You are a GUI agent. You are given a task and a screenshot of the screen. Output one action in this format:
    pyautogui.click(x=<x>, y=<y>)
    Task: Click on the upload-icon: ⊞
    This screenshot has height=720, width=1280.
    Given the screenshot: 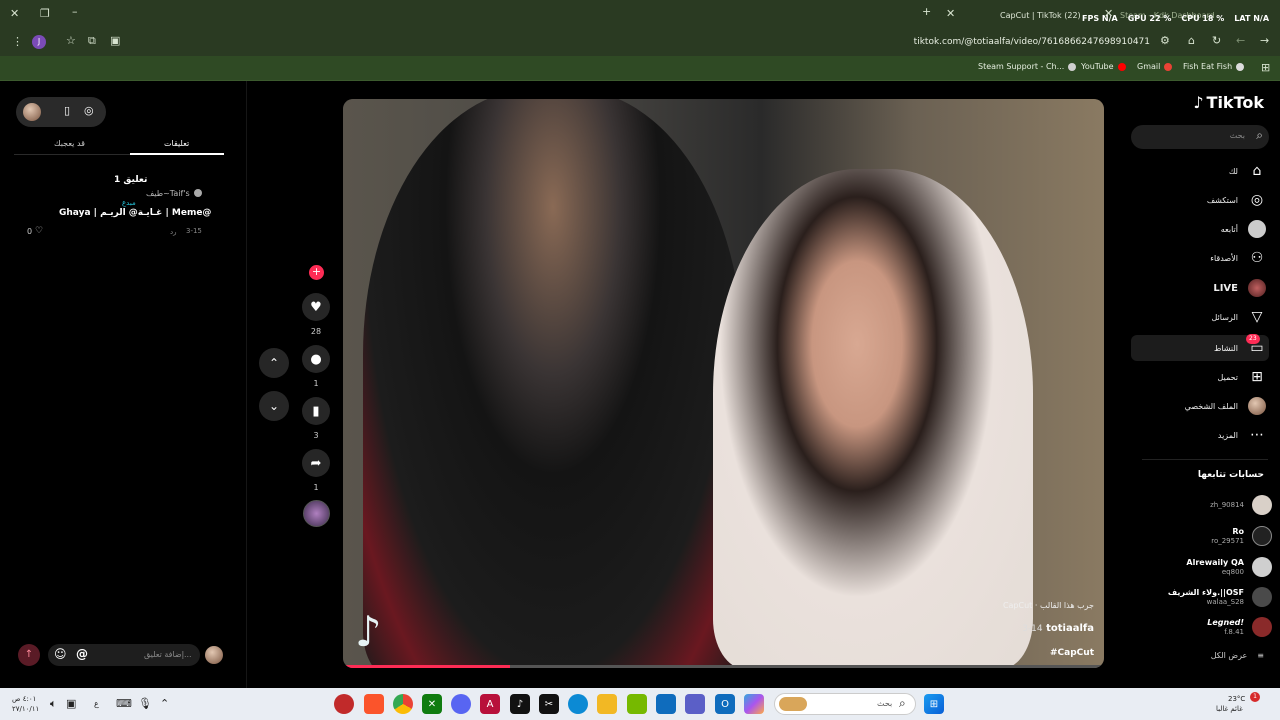 What is the action you would take?
    pyautogui.click(x=1257, y=377)
    